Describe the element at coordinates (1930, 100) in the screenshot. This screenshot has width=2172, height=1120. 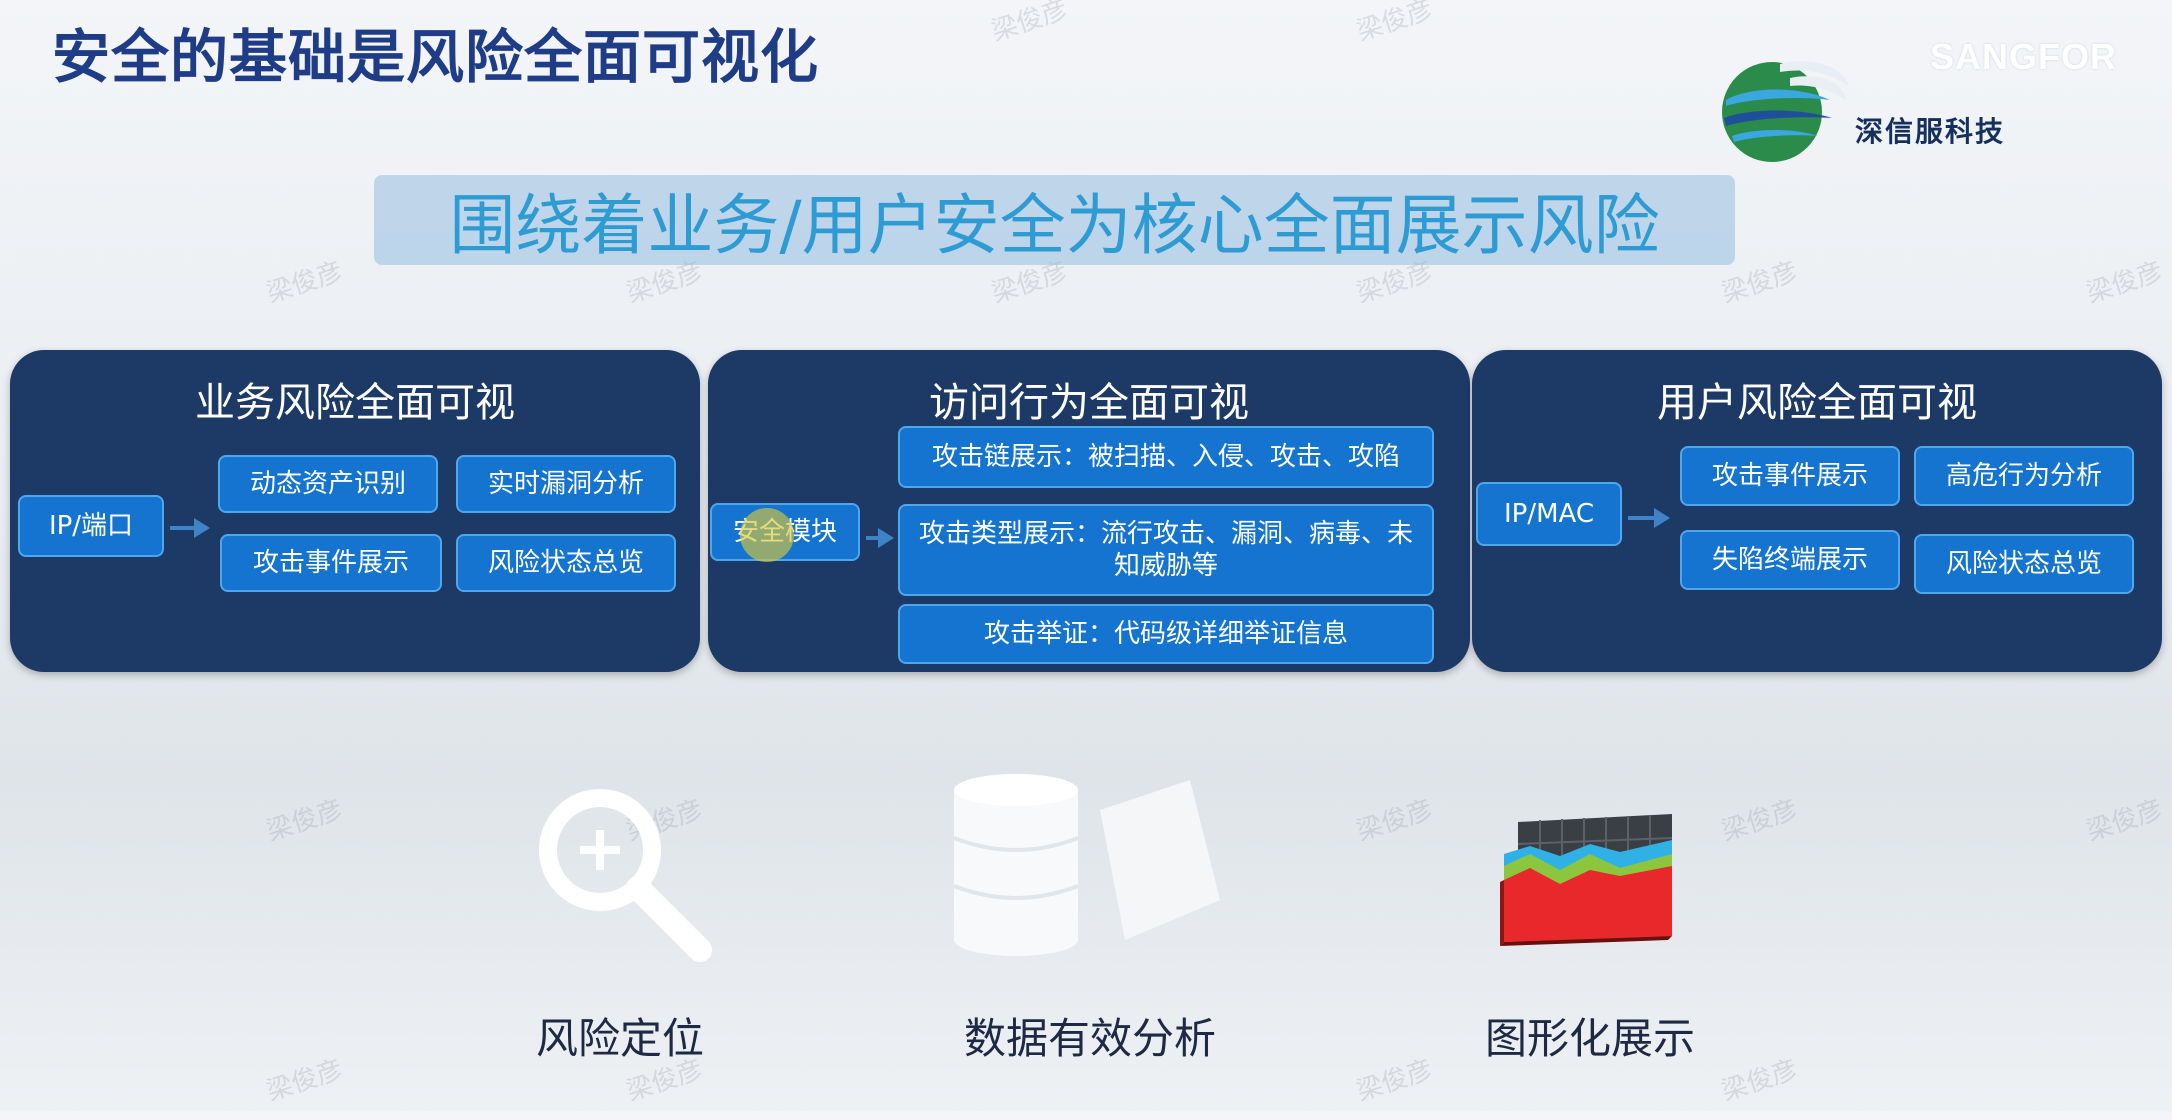
I see `sangfor-logo: SANGFOR 深信服科技` at that location.